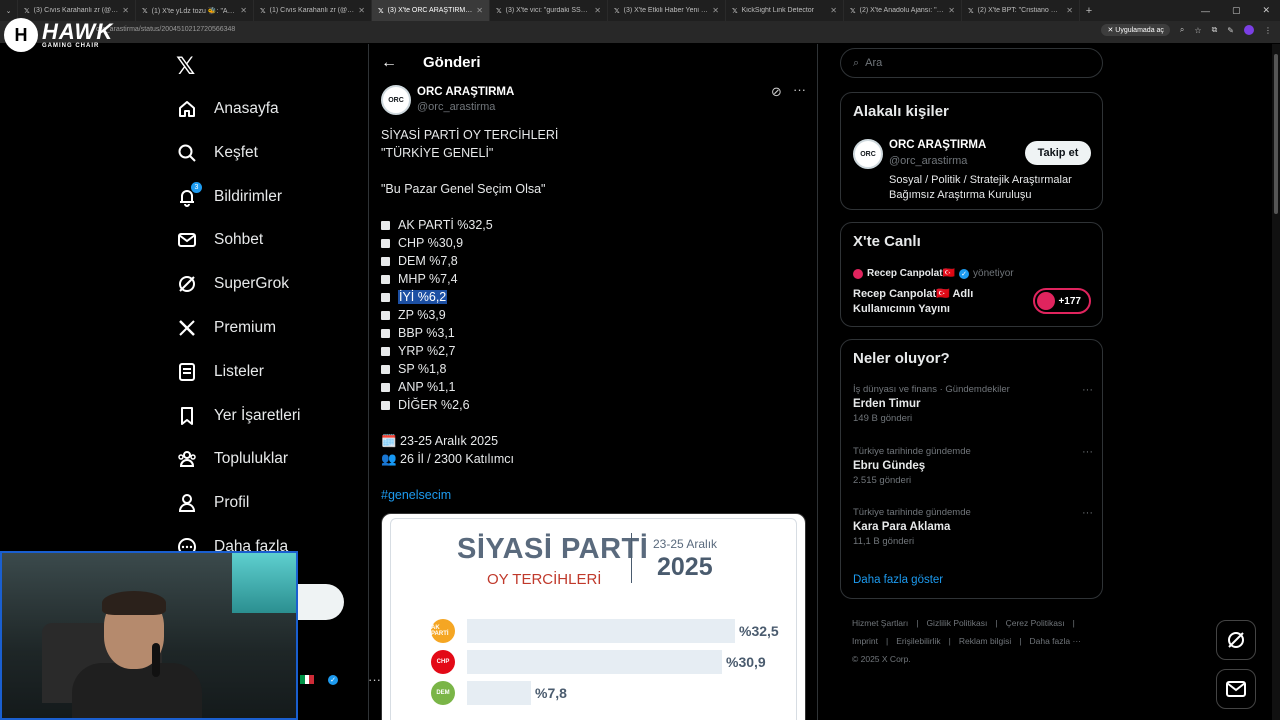 The height and width of the screenshot is (720, 1280). I want to click on sidebar-item-label: Yer İşaretleri, so click(257, 415).